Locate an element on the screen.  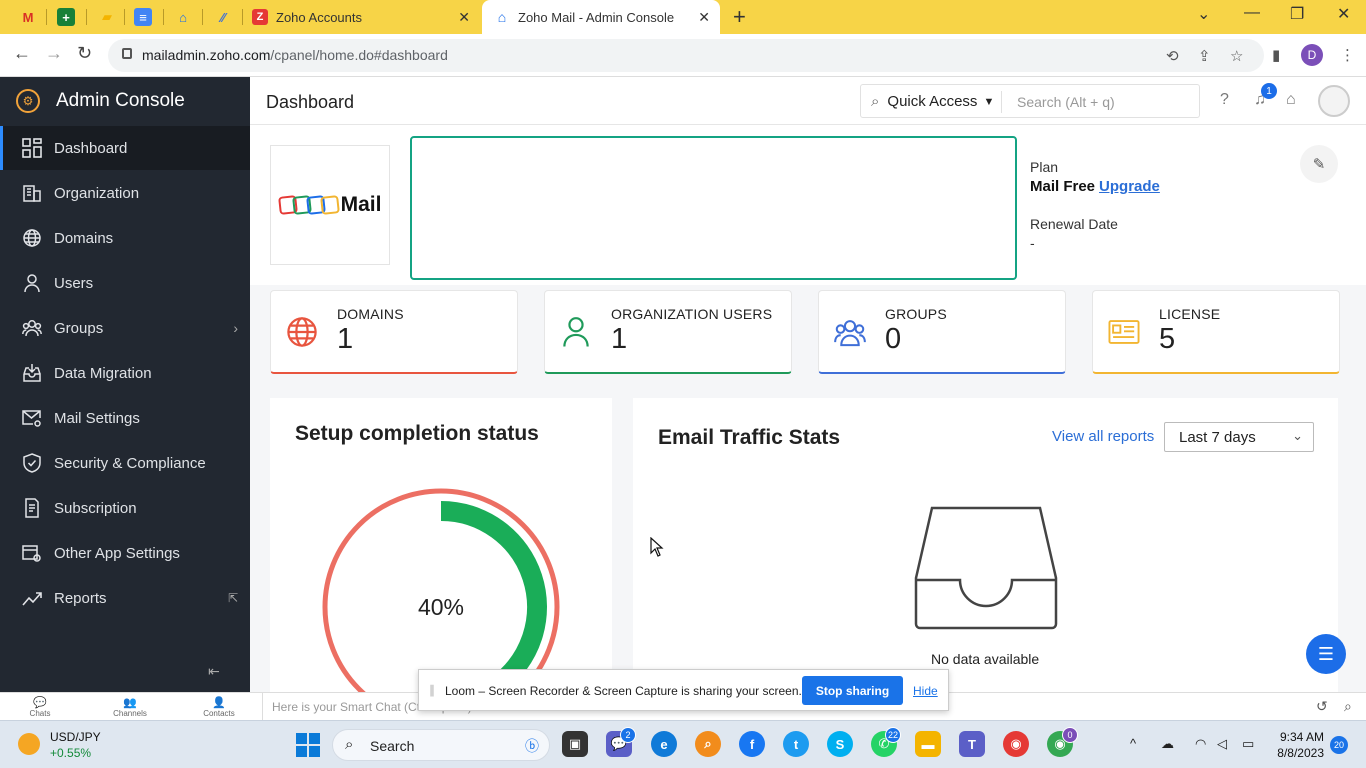
tab-zoho-accounts: Z Zoho Accounts ✕ is located at coordinates (366, 17).